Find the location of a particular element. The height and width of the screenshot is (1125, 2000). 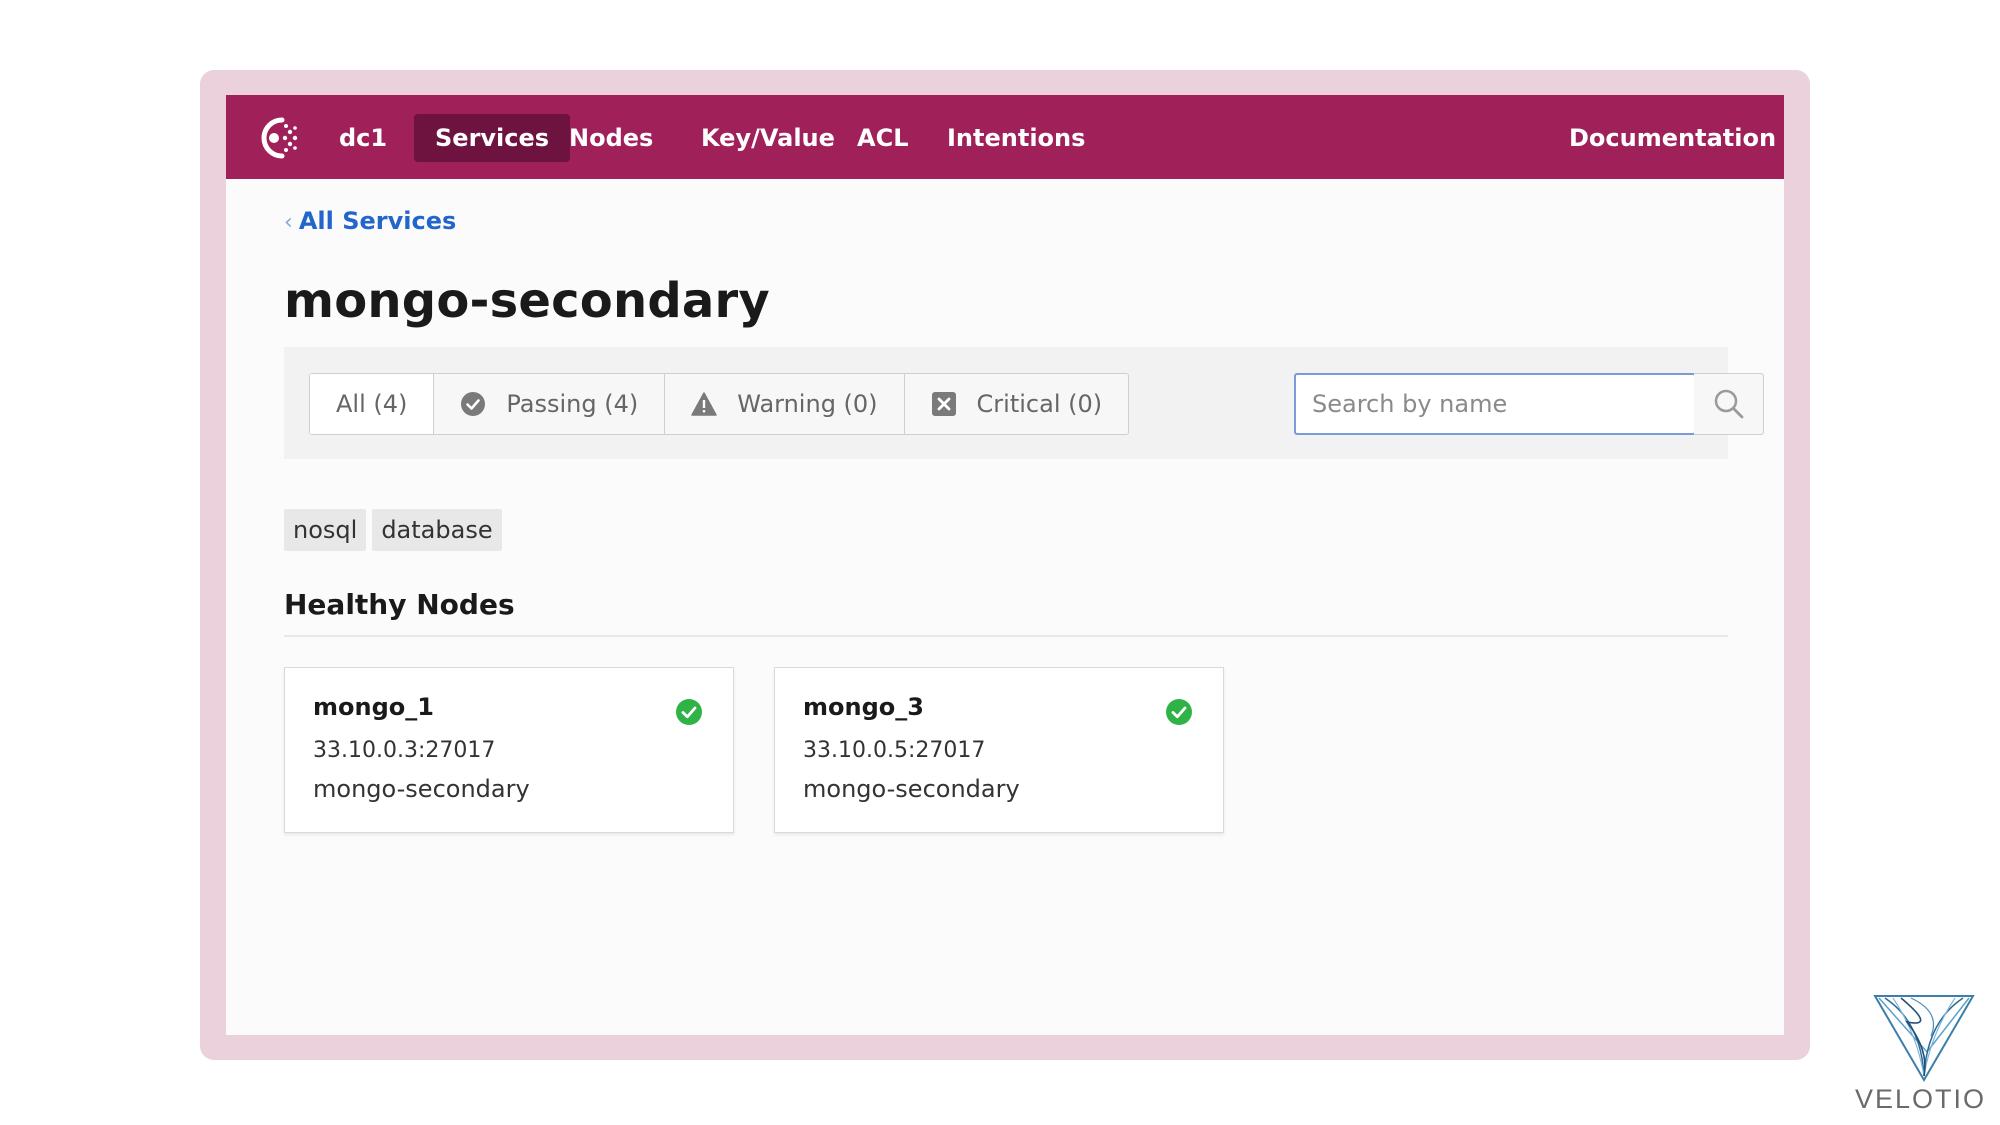

section-divider is located at coordinates (1006, 636).